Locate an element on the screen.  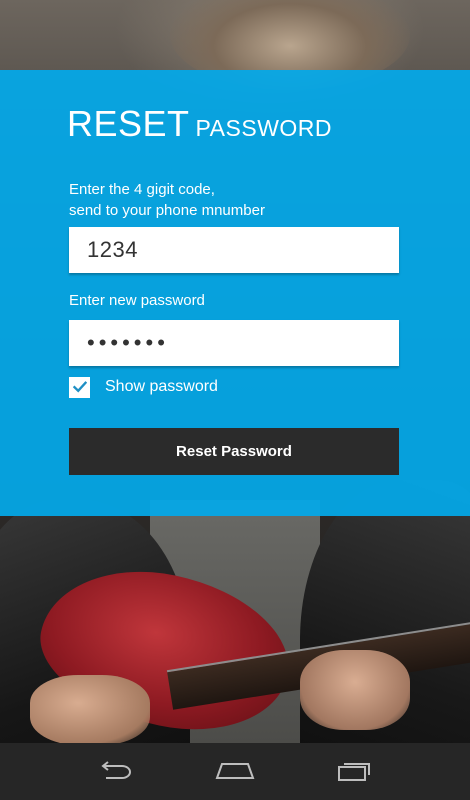
code-label-line2: send to your phone mnumber is located at coordinates (167, 210).